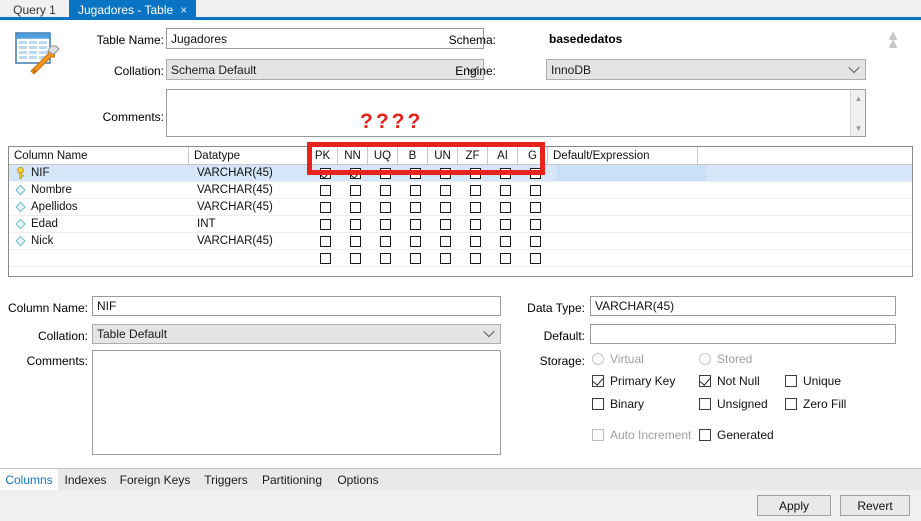 The height and width of the screenshot is (521, 921). Describe the element at coordinates (460, 224) in the screenshot. I see `table-row: Edad INT` at that location.